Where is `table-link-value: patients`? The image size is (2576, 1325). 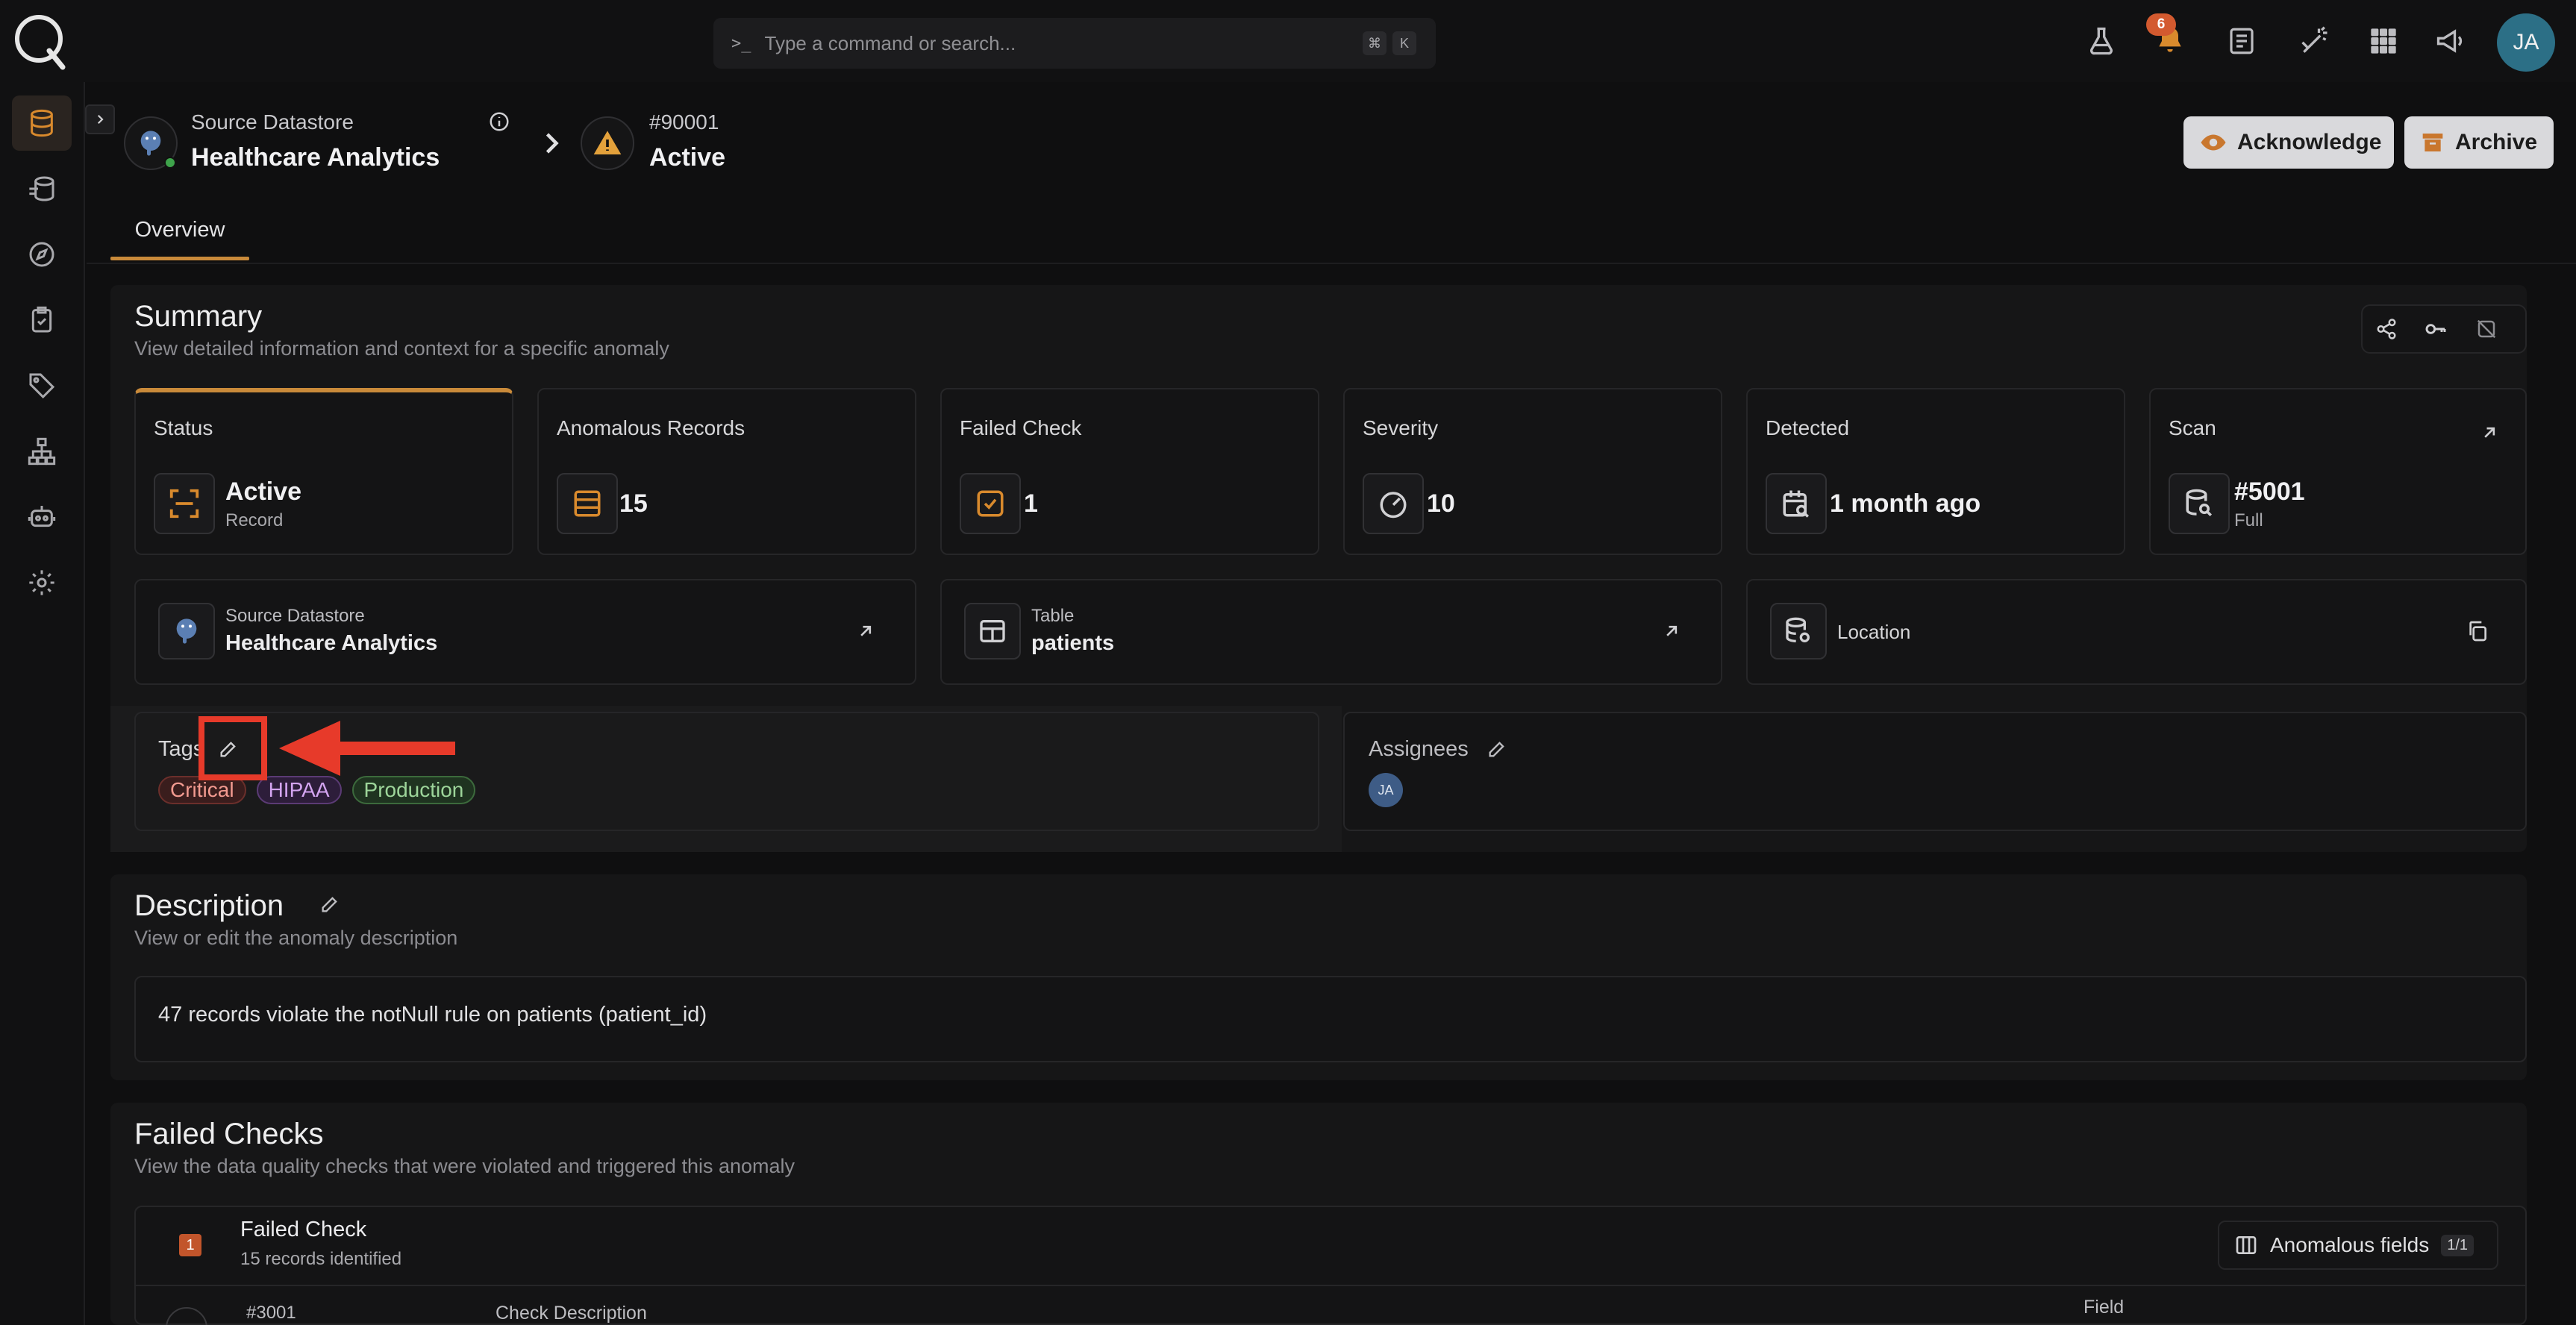
table-link-value: patients is located at coordinates (1073, 643).